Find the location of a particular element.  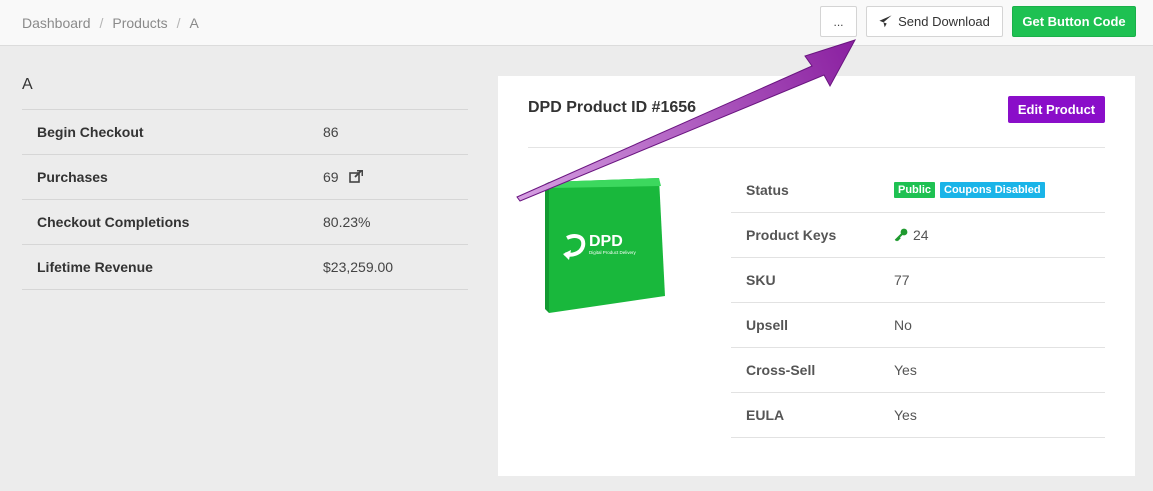

status-badges: Public Coupons Disabled is located at coordinates (969, 190).